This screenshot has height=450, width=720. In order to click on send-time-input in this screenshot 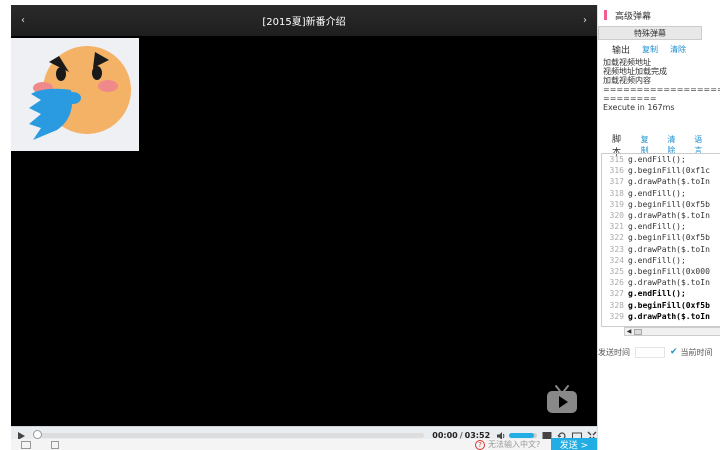, I will do `click(650, 352)`.